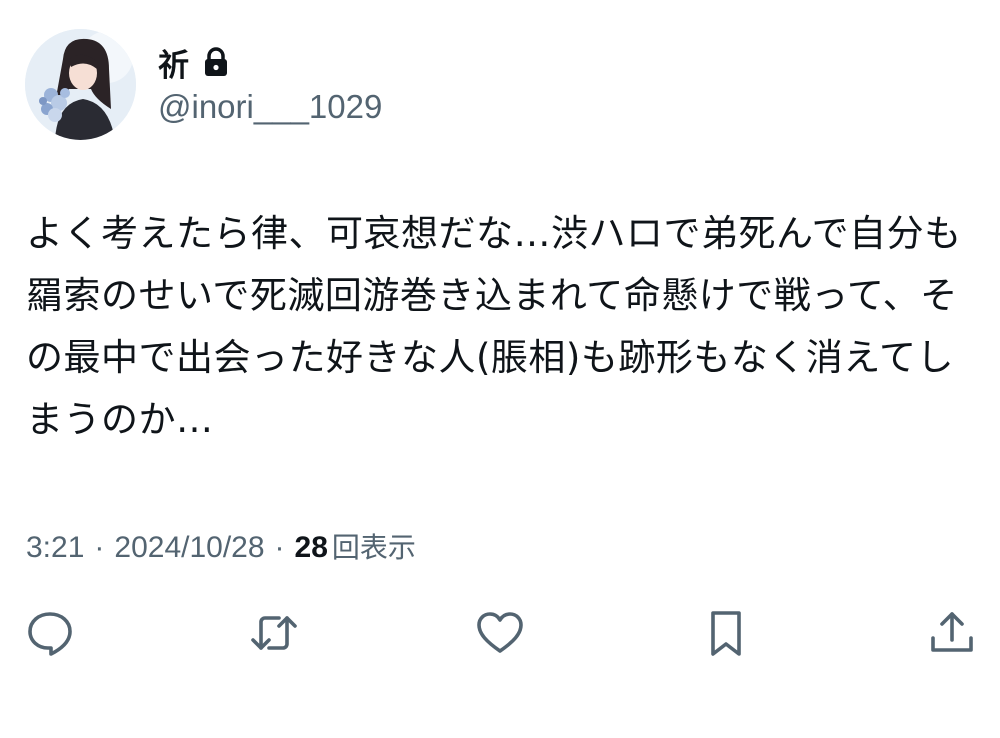  Describe the element at coordinates (173, 62) in the screenshot. I see `display-name: 祈` at that location.